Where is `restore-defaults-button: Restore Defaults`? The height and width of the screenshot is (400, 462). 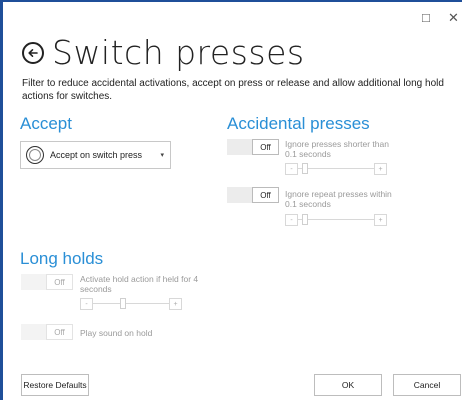
restore-defaults-button: Restore Defaults is located at coordinates (55, 385).